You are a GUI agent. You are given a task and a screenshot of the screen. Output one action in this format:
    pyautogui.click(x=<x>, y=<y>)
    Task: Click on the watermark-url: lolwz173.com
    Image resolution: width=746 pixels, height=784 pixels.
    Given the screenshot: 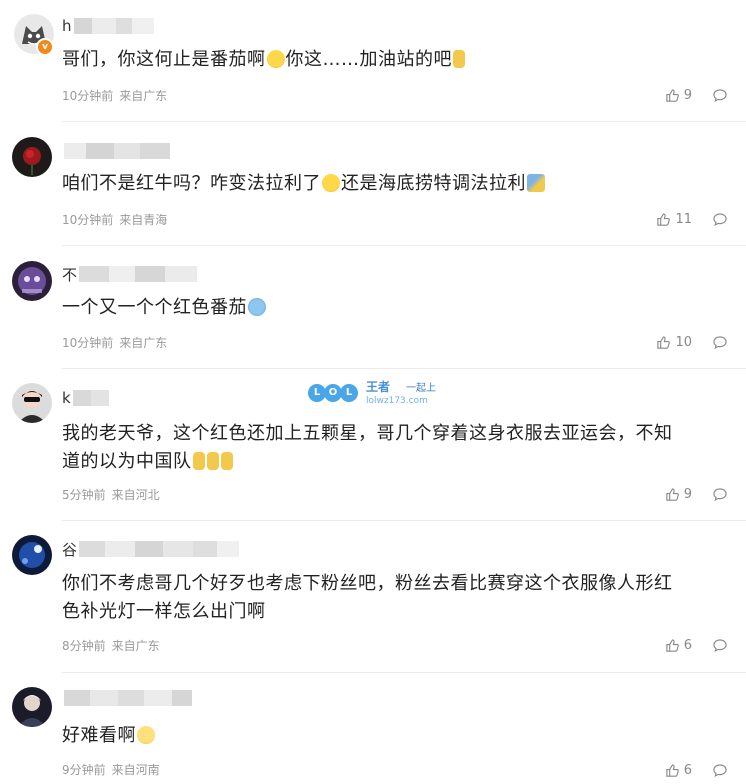 What is the action you would take?
    pyautogui.click(x=397, y=401)
    